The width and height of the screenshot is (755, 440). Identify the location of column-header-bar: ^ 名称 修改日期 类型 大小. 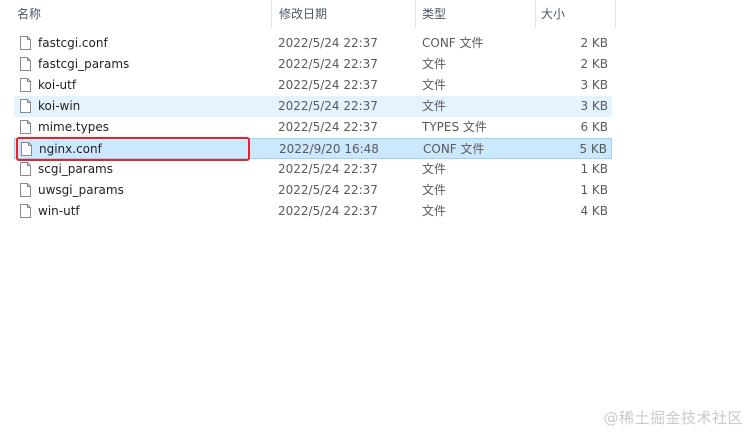
(310, 14).